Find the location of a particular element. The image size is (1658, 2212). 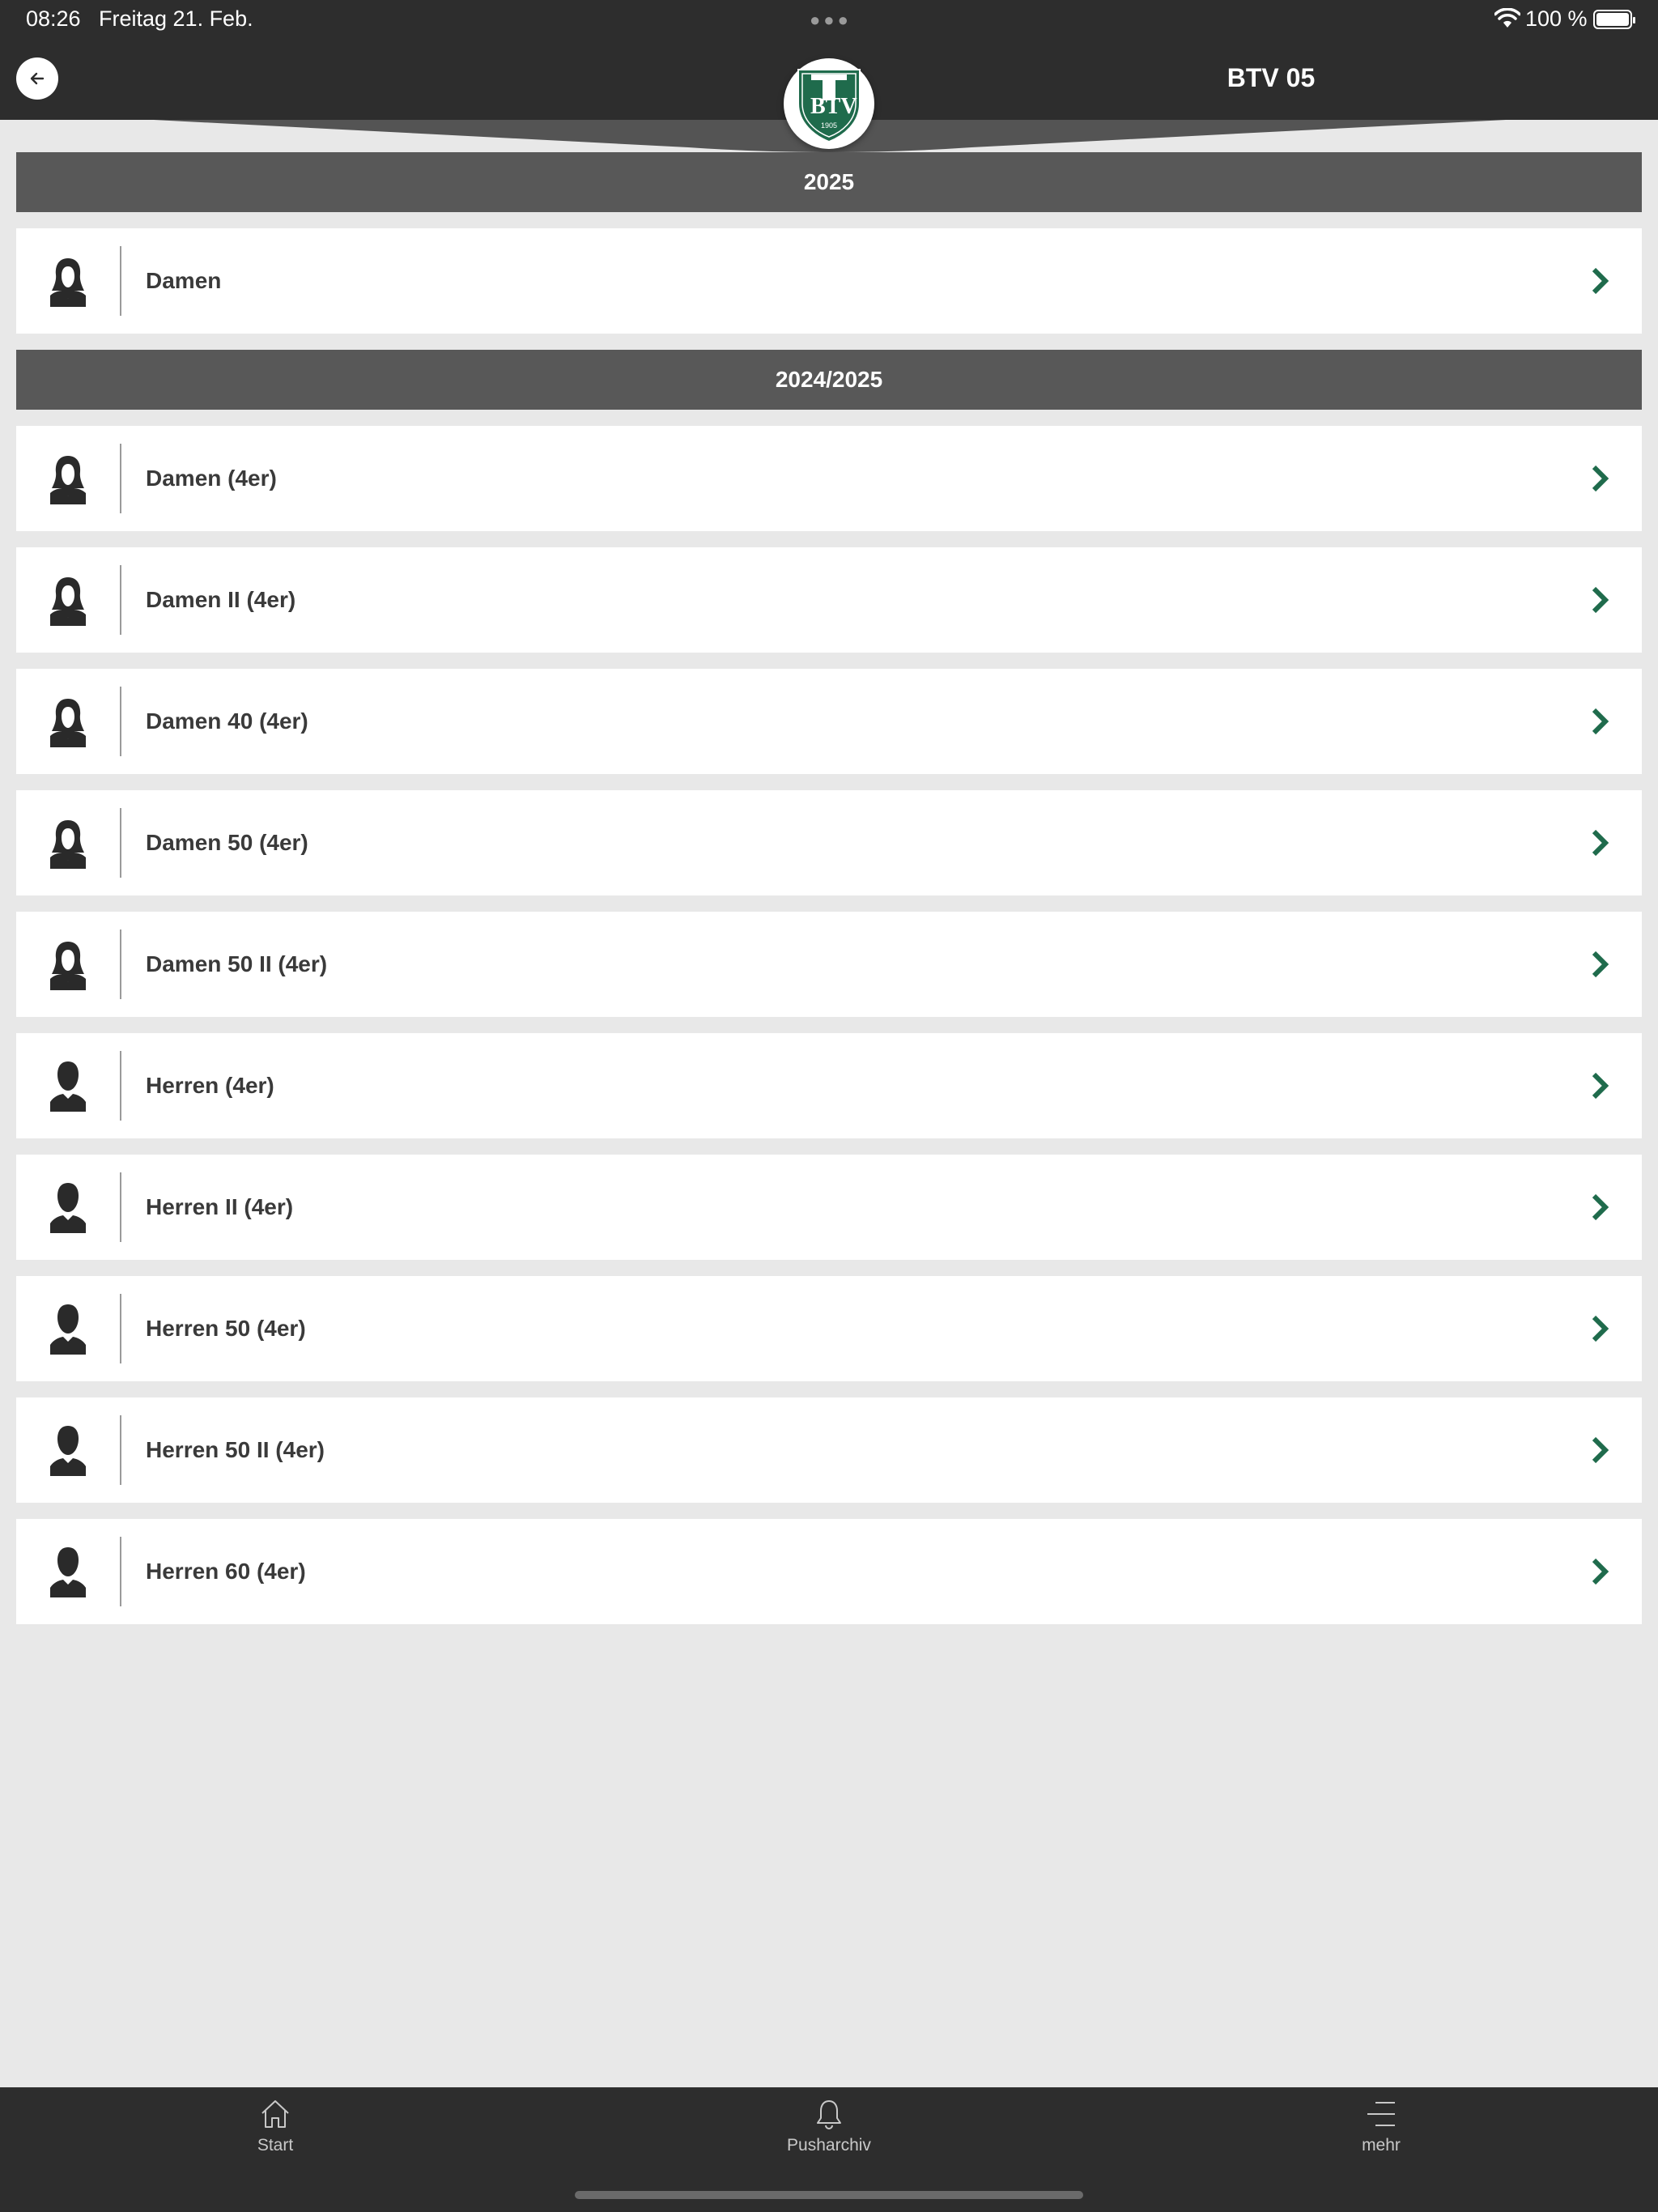

list-item: Herren 50 (4er) is located at coordinates (829, 1329).